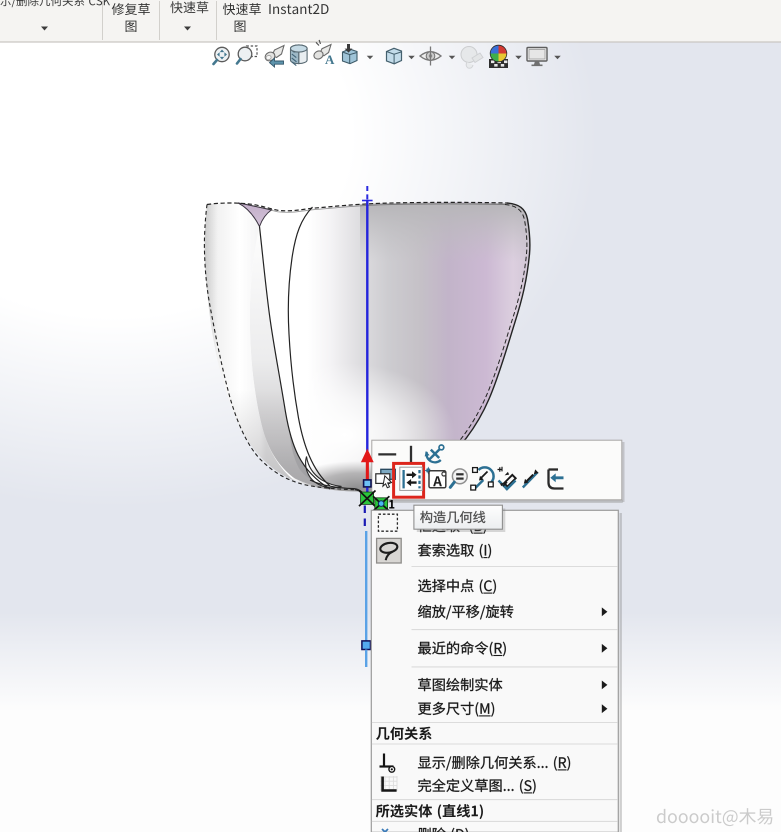  I want to click on svg-text: A, so click(330, 59).